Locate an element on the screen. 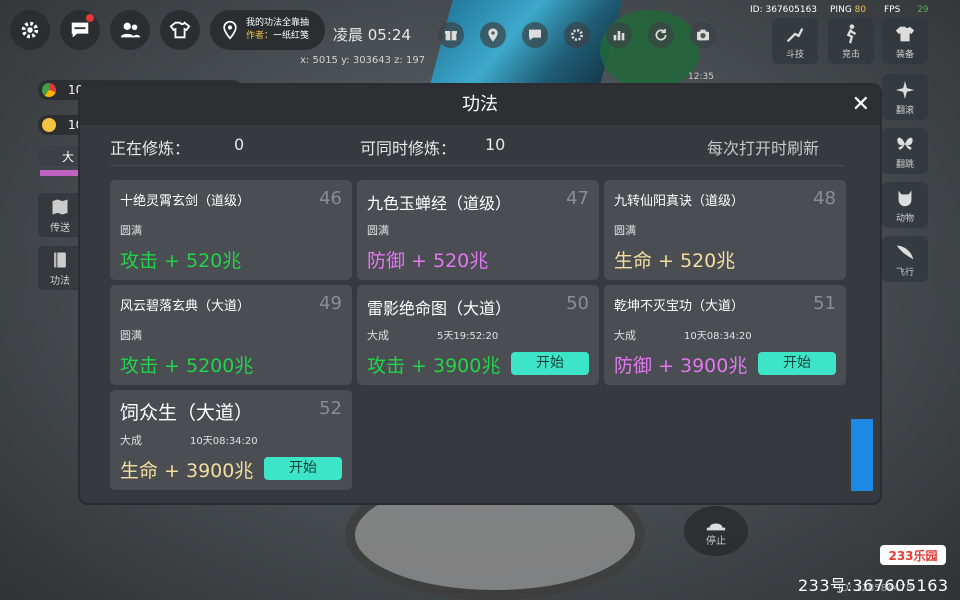 The height and width of the screenshot is (600, 960). skill-bonus: 防御 + 520兆 is located at coordinates (428, 261).